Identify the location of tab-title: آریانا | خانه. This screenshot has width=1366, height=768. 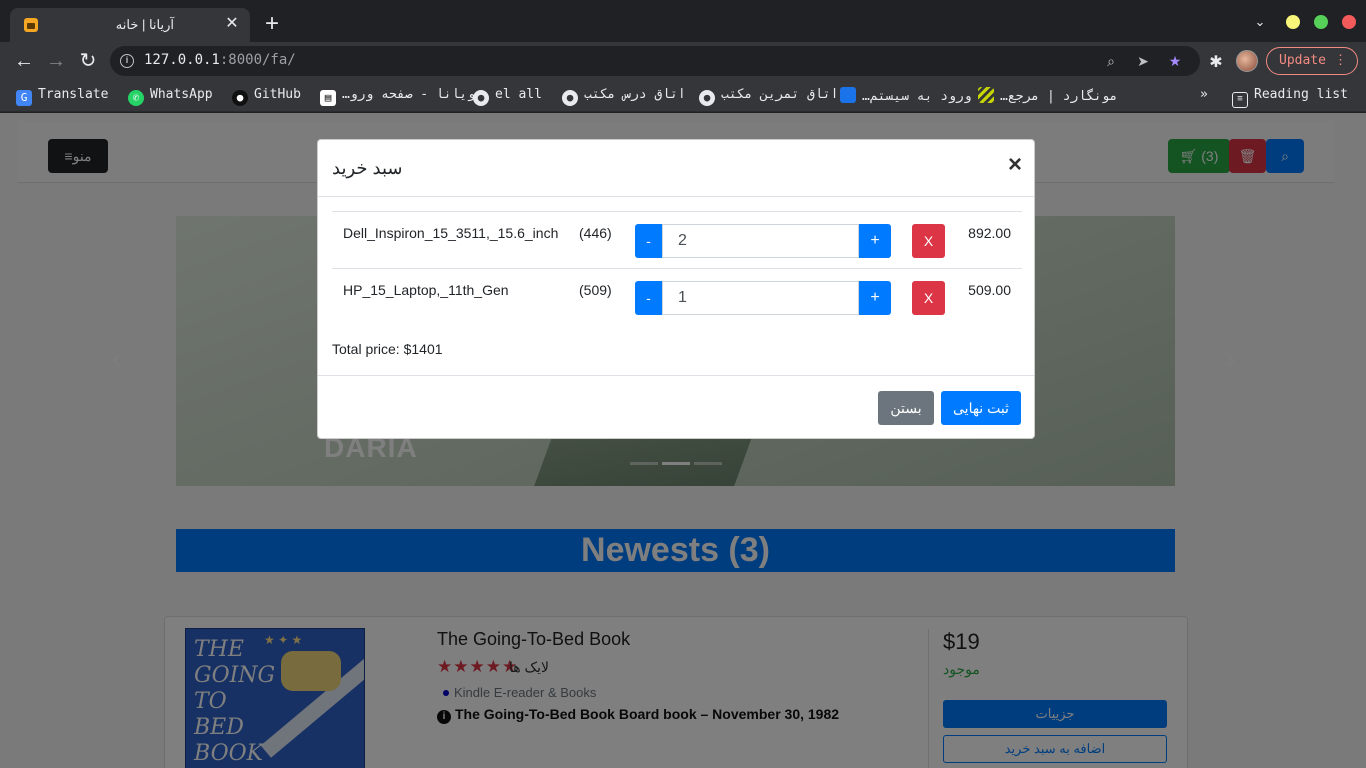
(144, 24).